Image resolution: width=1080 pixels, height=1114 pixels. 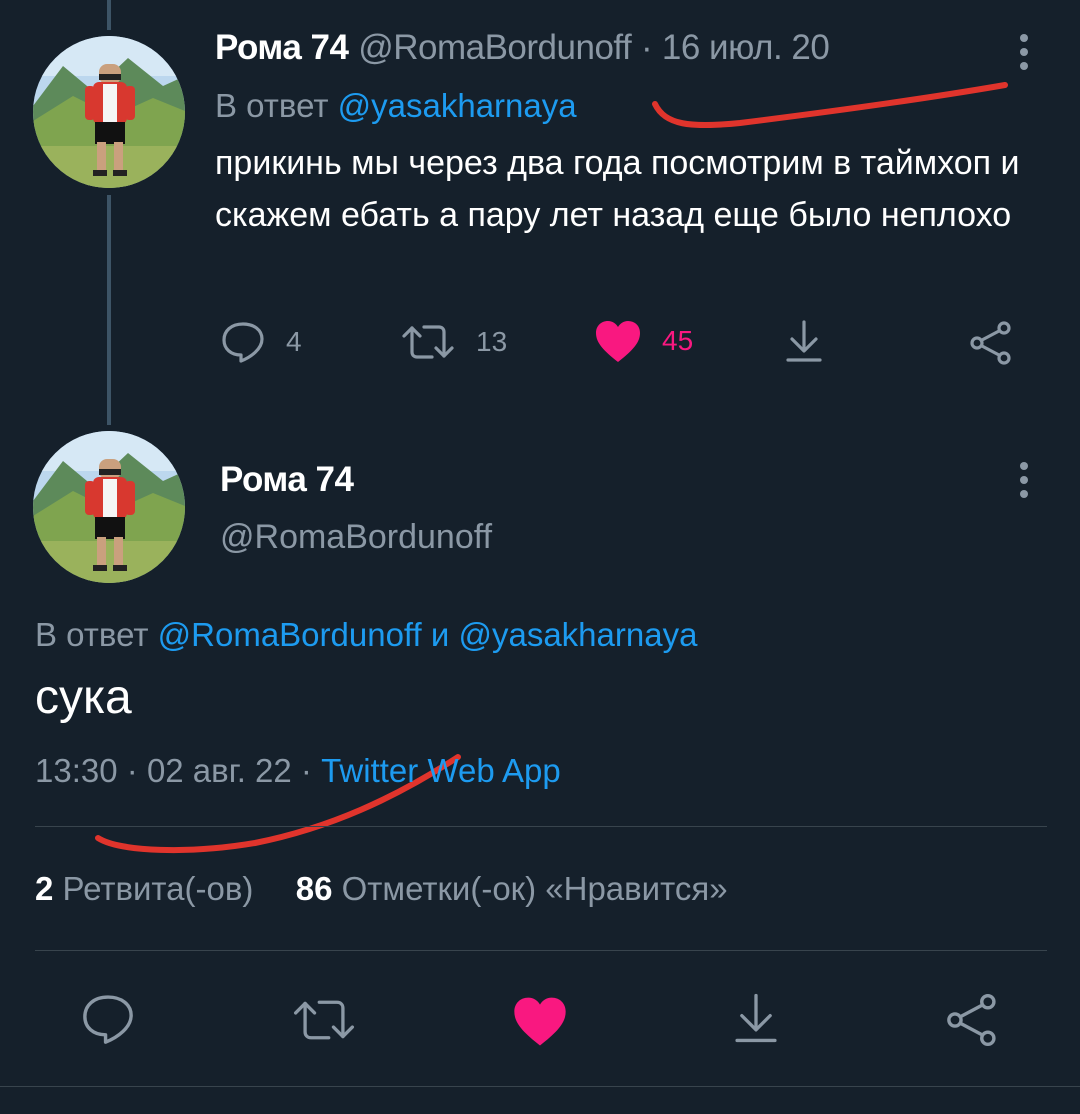 I want to click on share-button, so click(x=972, y=1020).